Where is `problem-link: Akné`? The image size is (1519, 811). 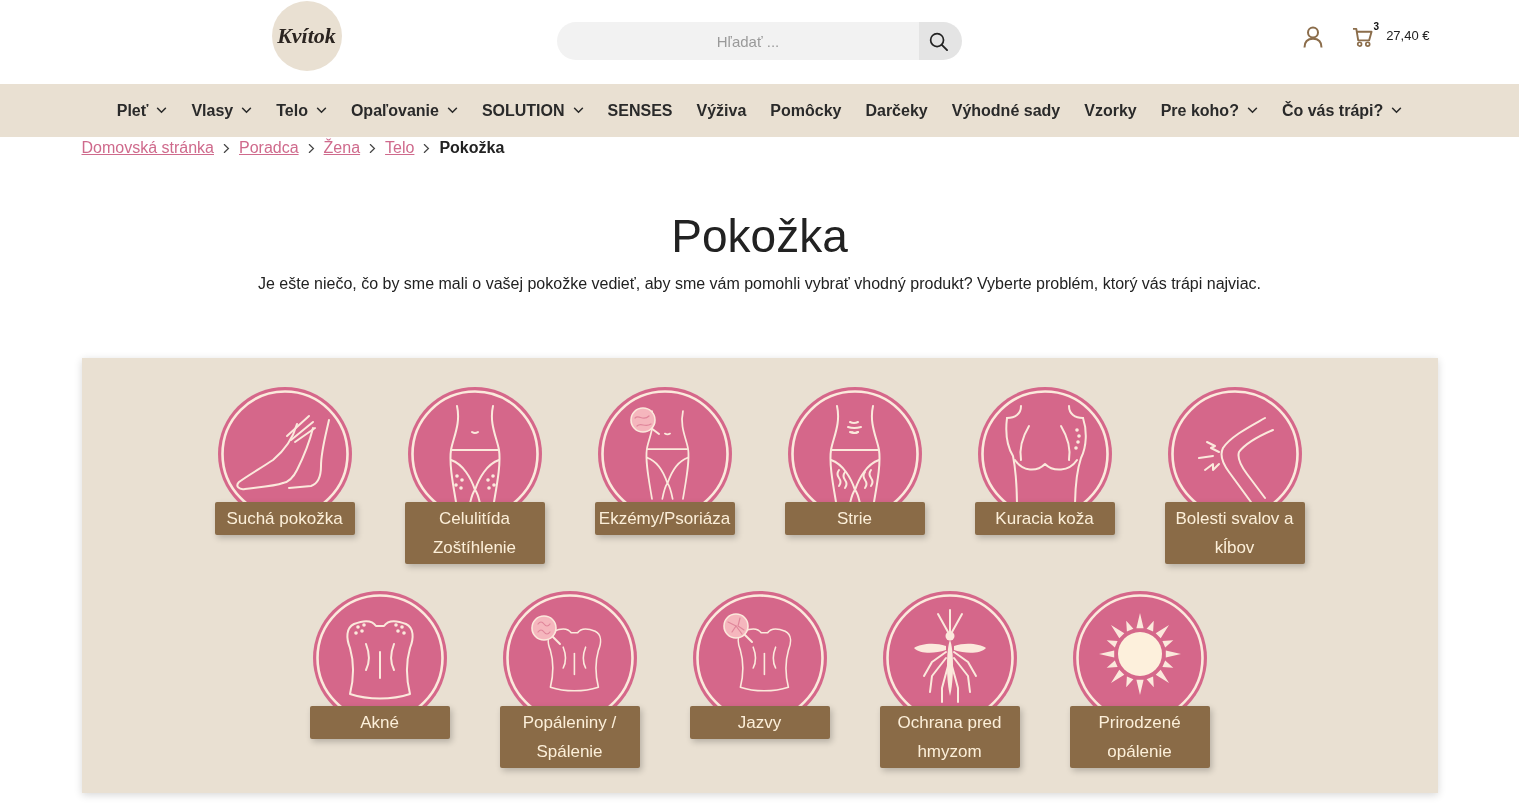
problem-link: Akné is located at coordinates (379, 722).